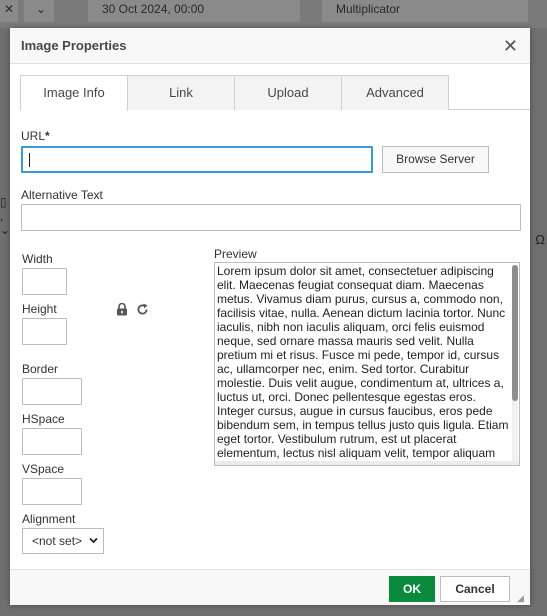  I want to click on alt-text-label: Alternative Text, so click(62, 195).